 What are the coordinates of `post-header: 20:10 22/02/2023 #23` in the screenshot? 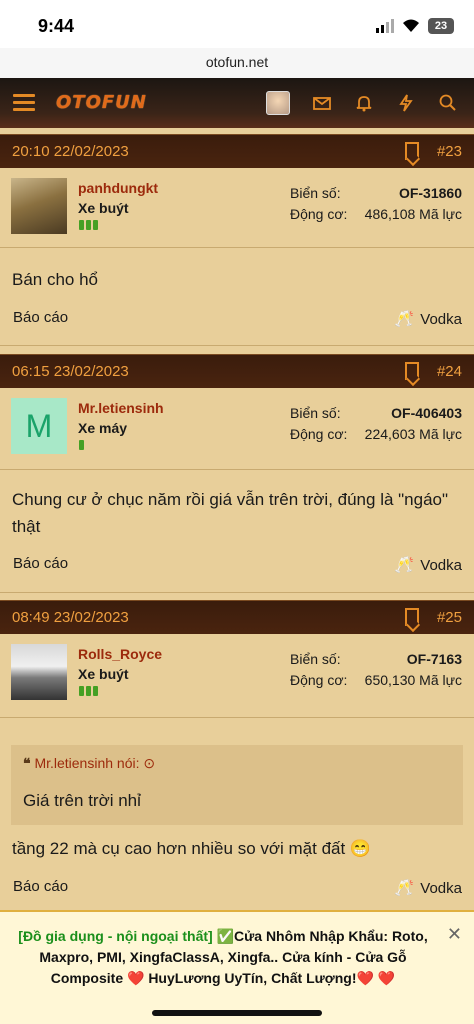 It's located at (237, 151).